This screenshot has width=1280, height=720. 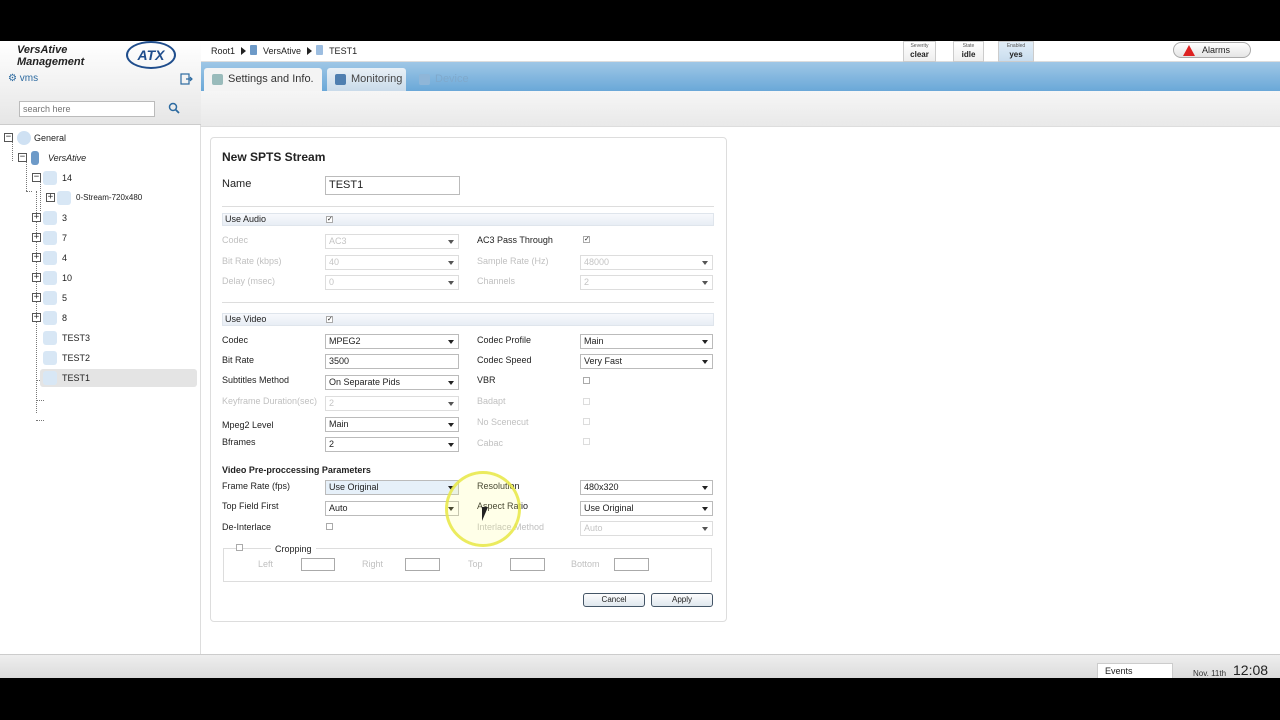 What do you see at coordinates (67, 158) in the screenshot?
I see `tree-label: VersAtive` at bounding box center [67, 158].